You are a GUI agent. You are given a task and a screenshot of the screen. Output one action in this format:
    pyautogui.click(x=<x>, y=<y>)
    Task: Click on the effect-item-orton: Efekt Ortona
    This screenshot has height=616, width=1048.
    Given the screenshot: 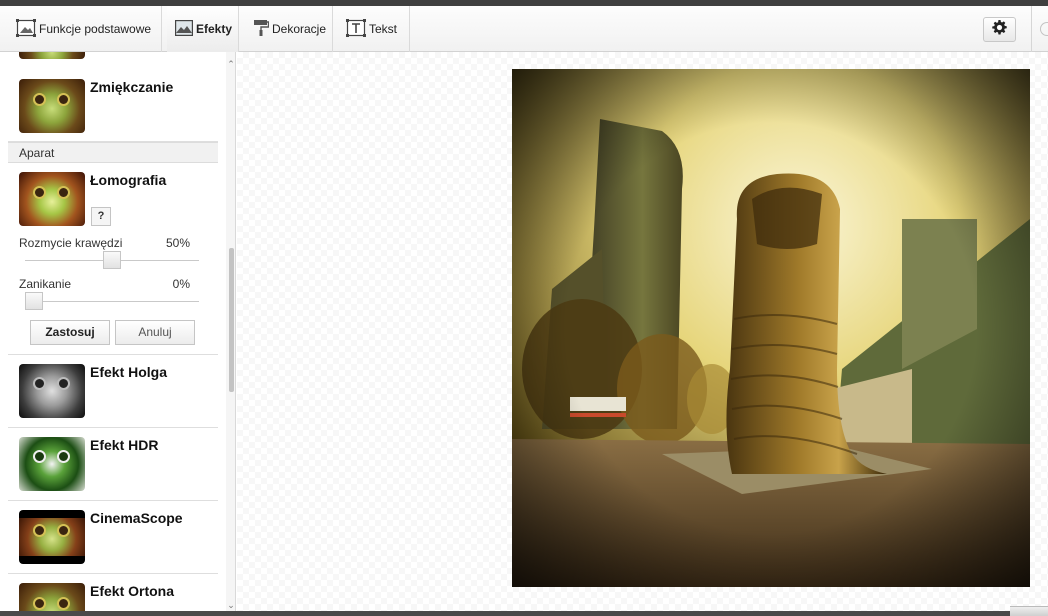 What is the action you would take?
    pyautogui.click(x=113, y=595)
    